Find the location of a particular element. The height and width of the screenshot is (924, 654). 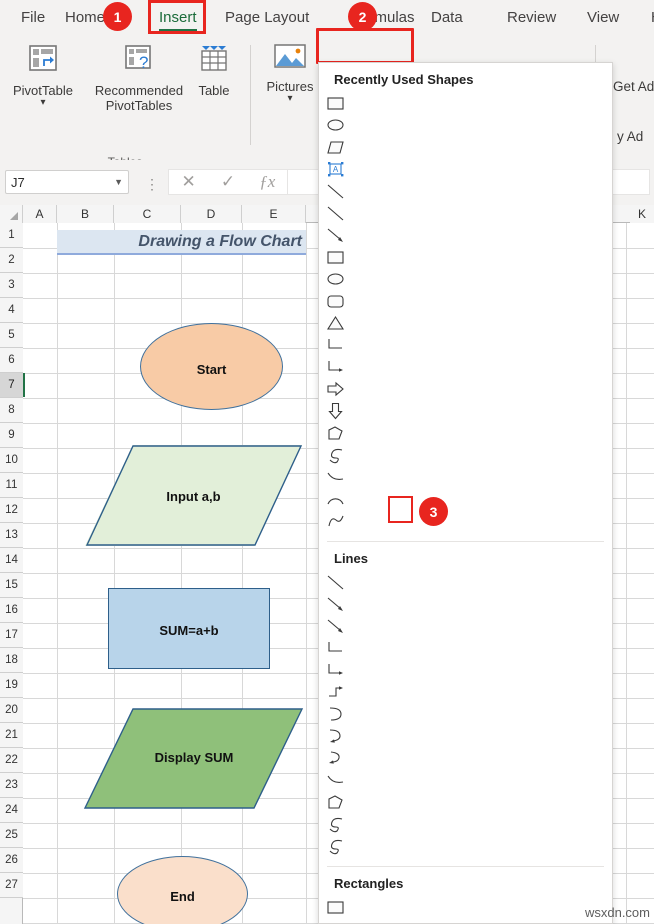

row-header-13: 13 is located at coordinates (11, 535).